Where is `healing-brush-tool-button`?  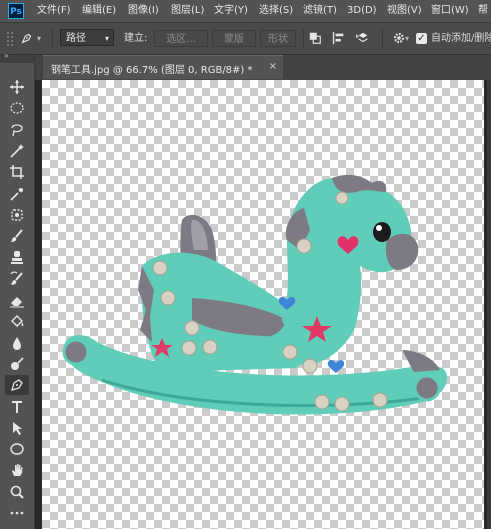 healing-brush-tool-button is located at coordinates (17, 215).